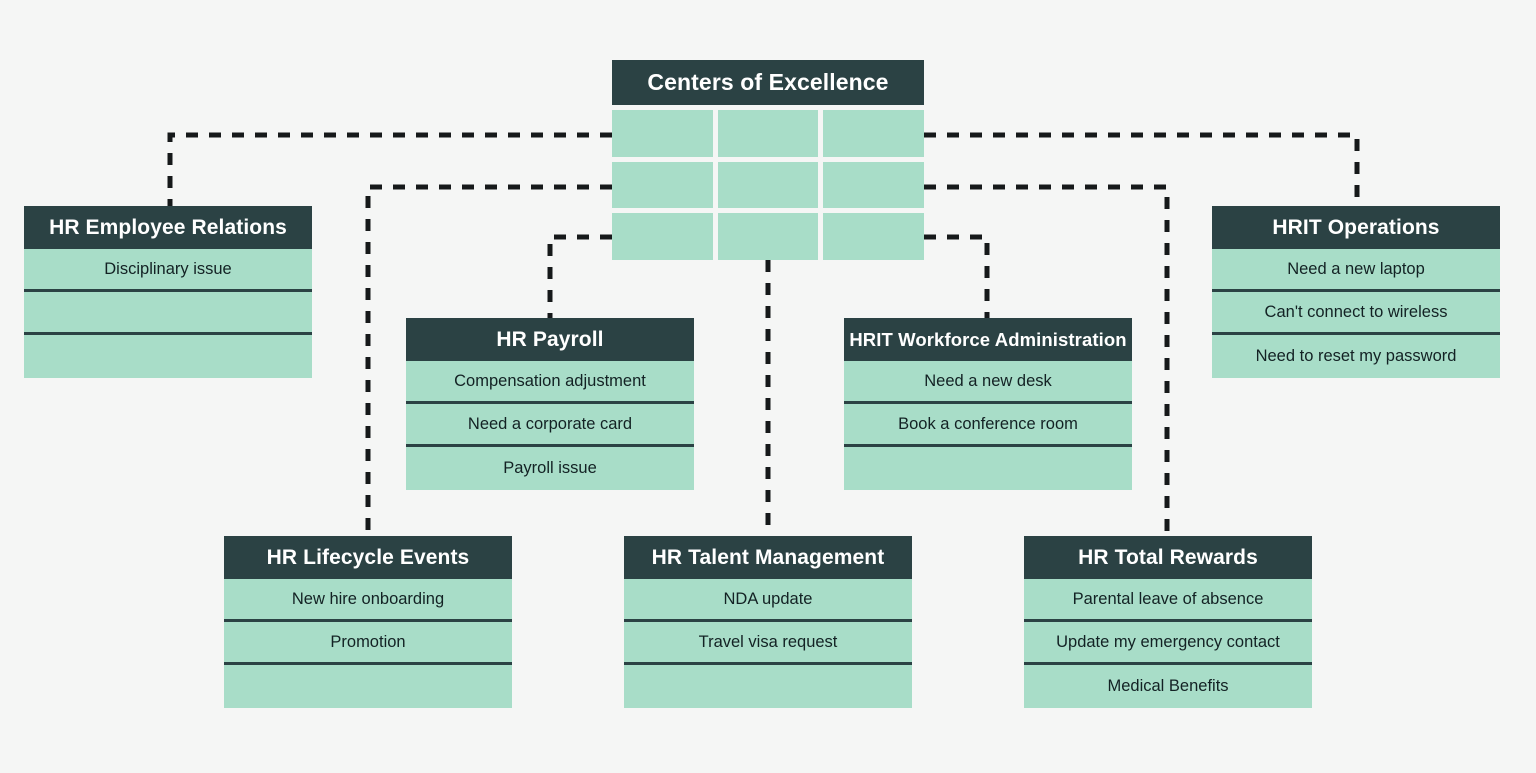  I want to click on list-item: Promotion, so click(368, 643).